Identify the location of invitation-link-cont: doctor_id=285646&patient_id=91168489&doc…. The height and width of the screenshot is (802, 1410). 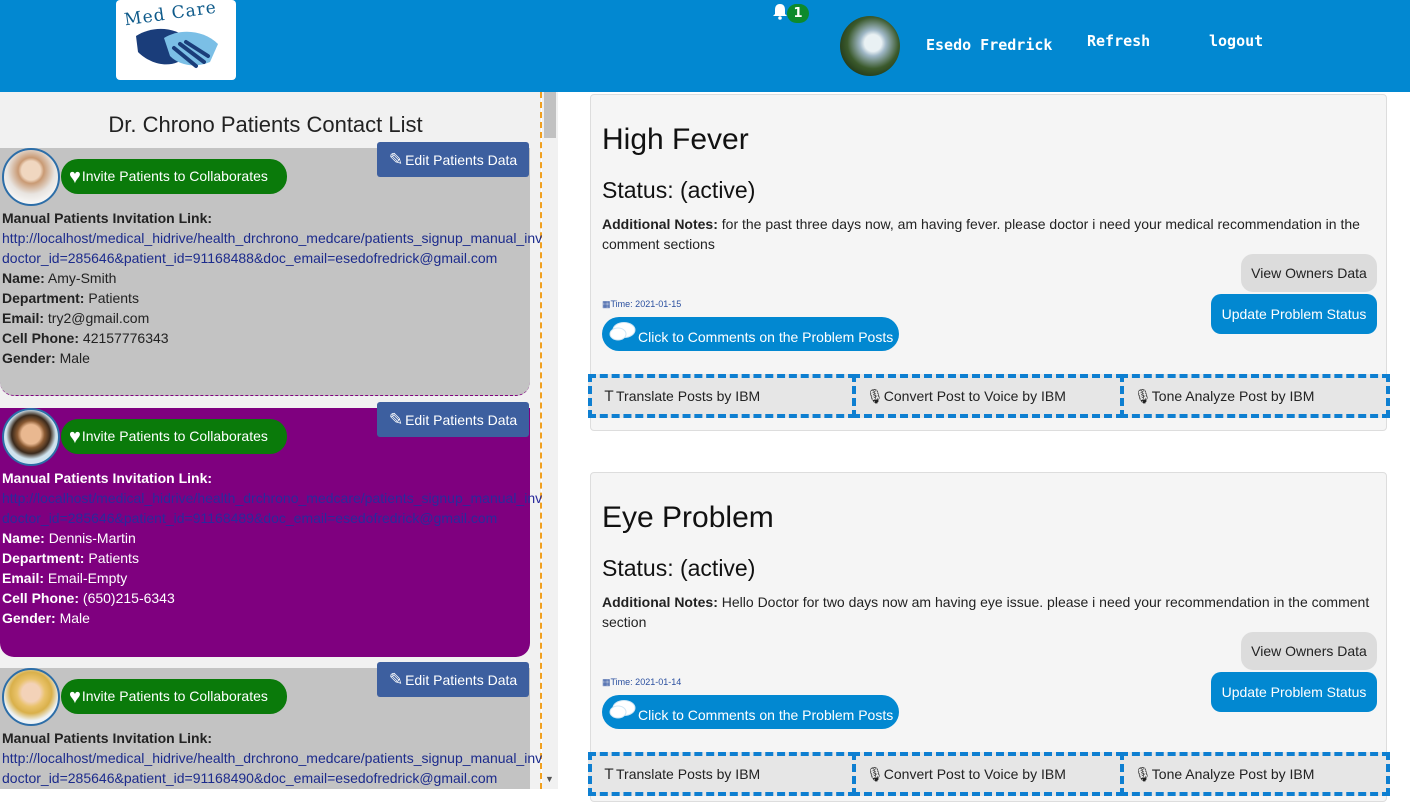
(272, 518).